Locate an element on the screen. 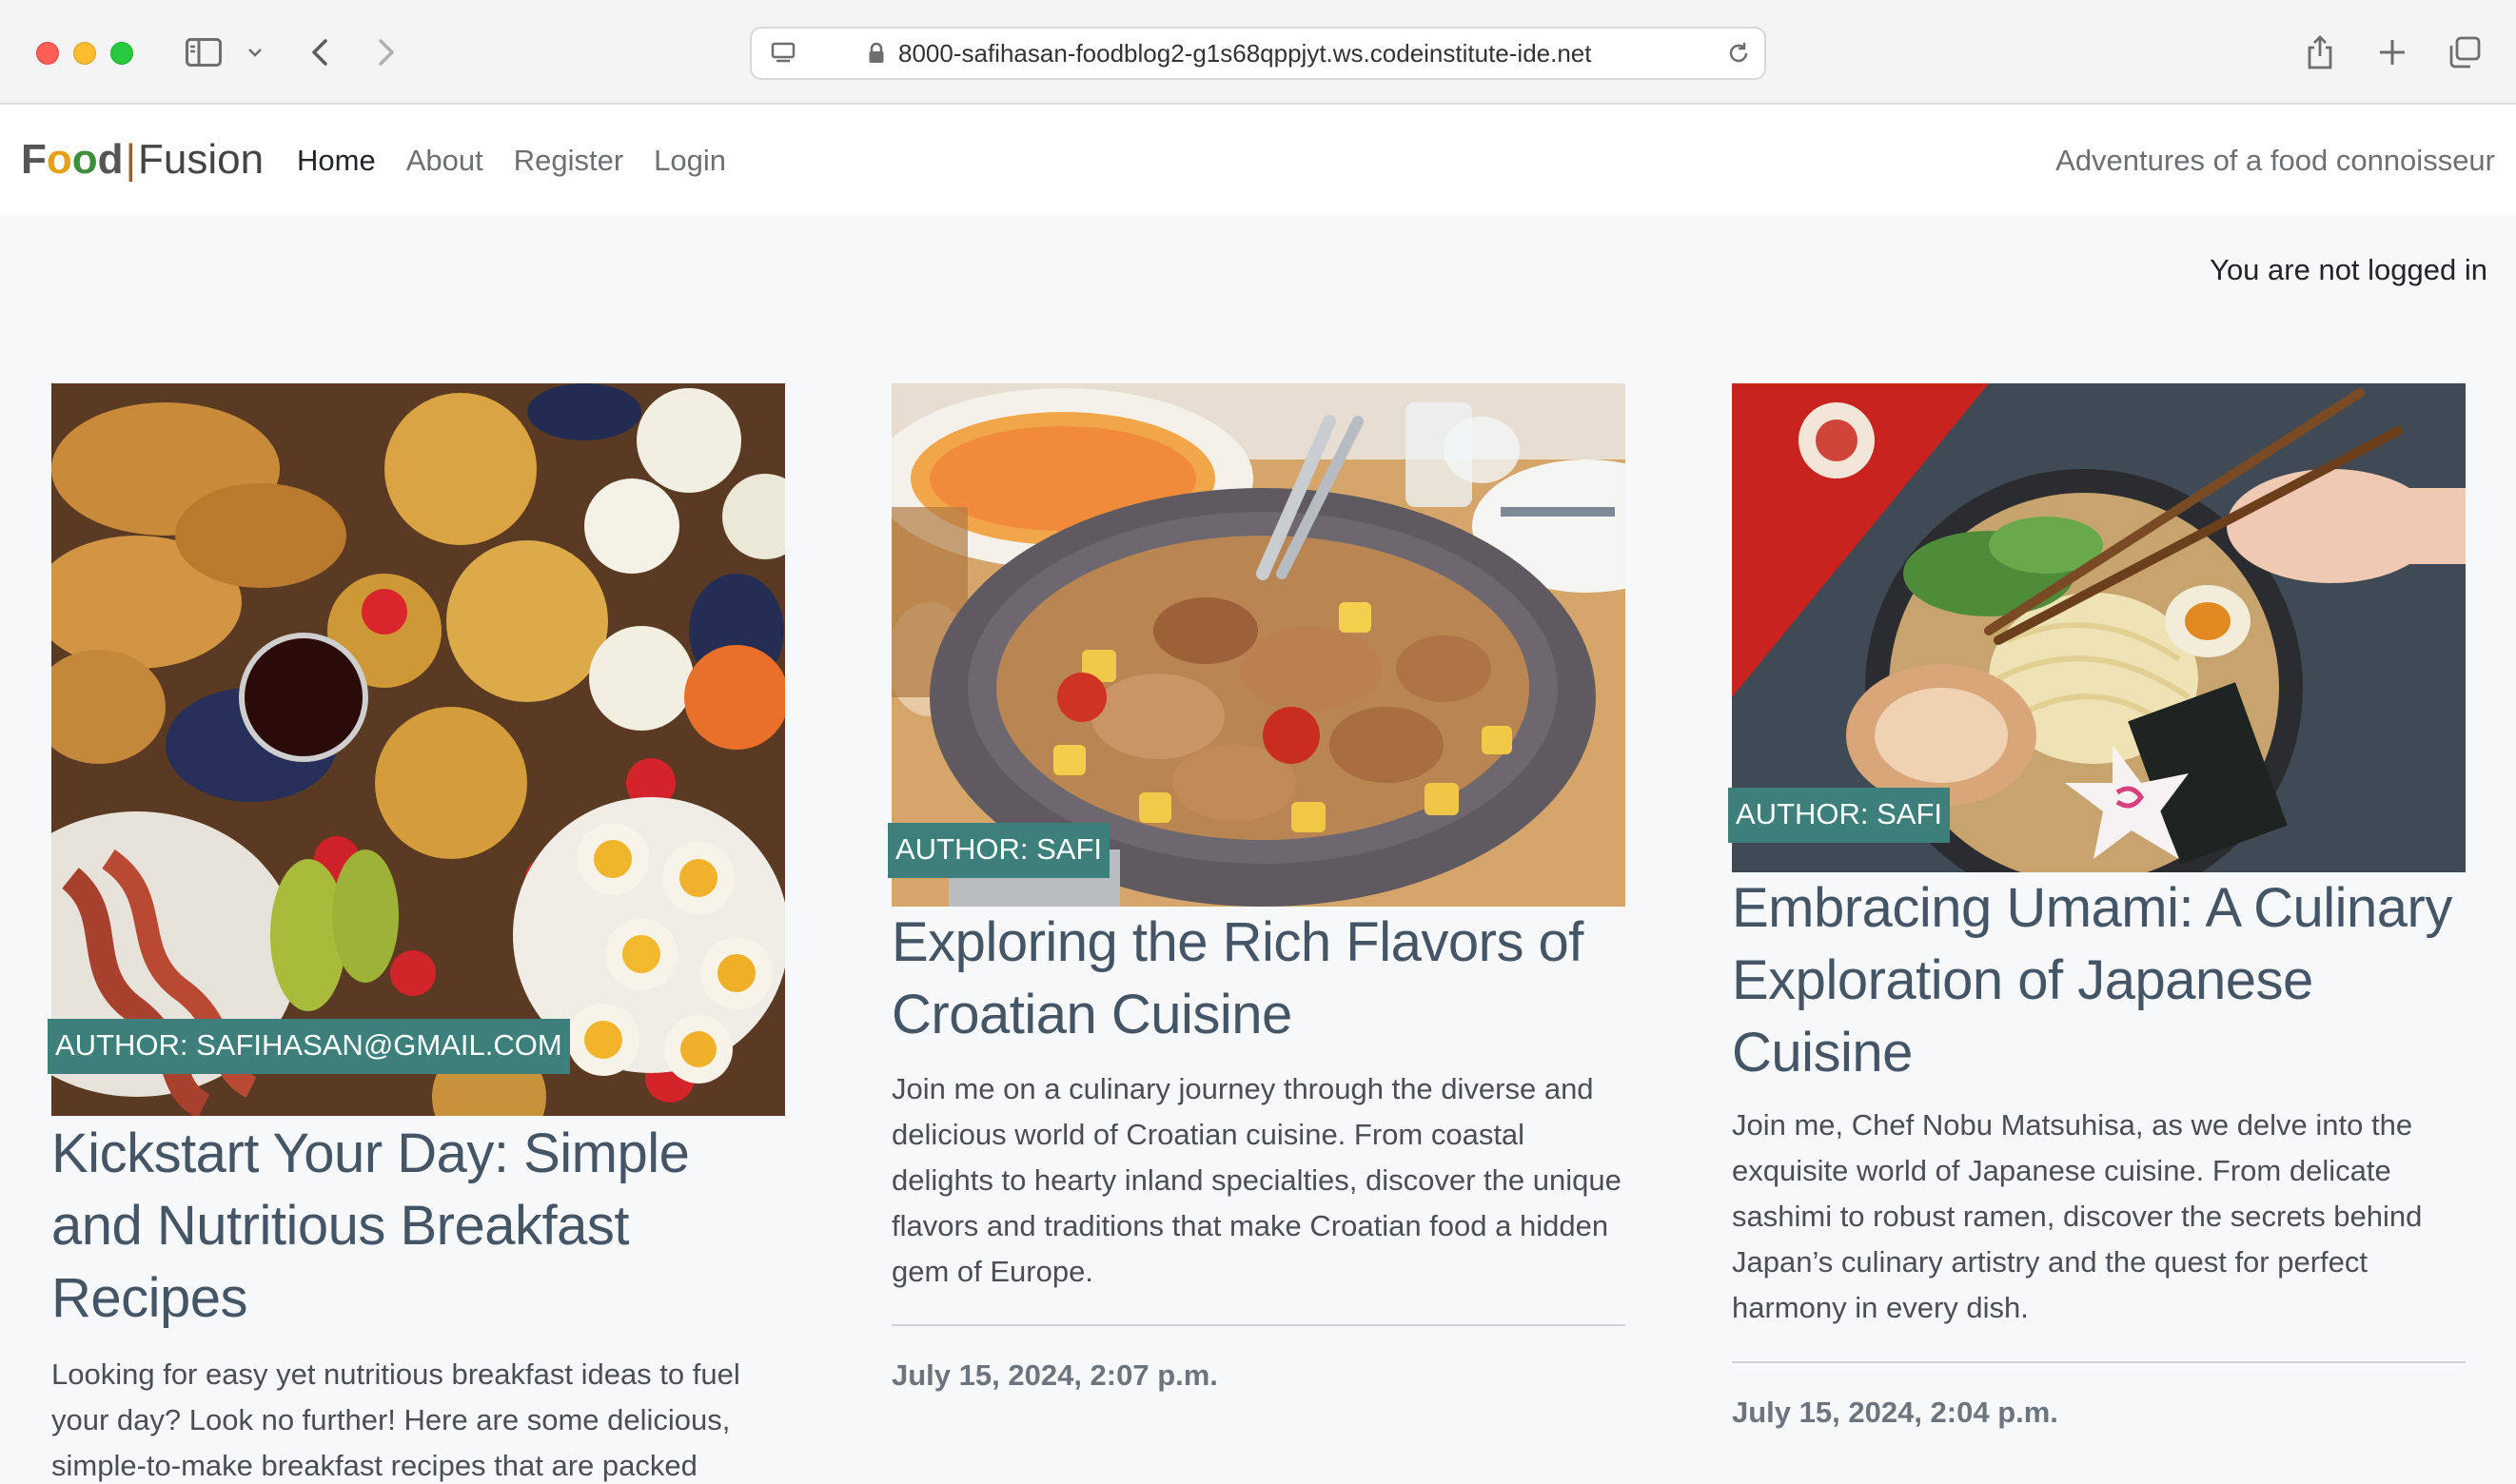 Image resolution: width=2516 pixels, height=1484 pixels. nav-link-home: Home is located at coordinates (336, 161).